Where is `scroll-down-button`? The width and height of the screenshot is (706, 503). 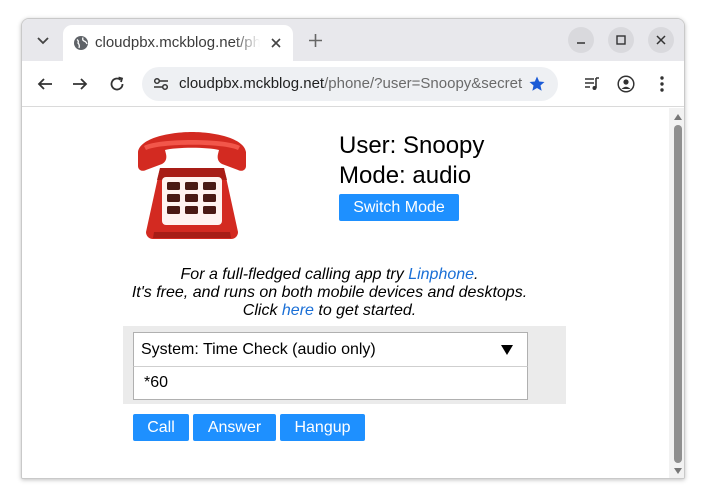
scroll-down-button is located at coordinates (676, 471).